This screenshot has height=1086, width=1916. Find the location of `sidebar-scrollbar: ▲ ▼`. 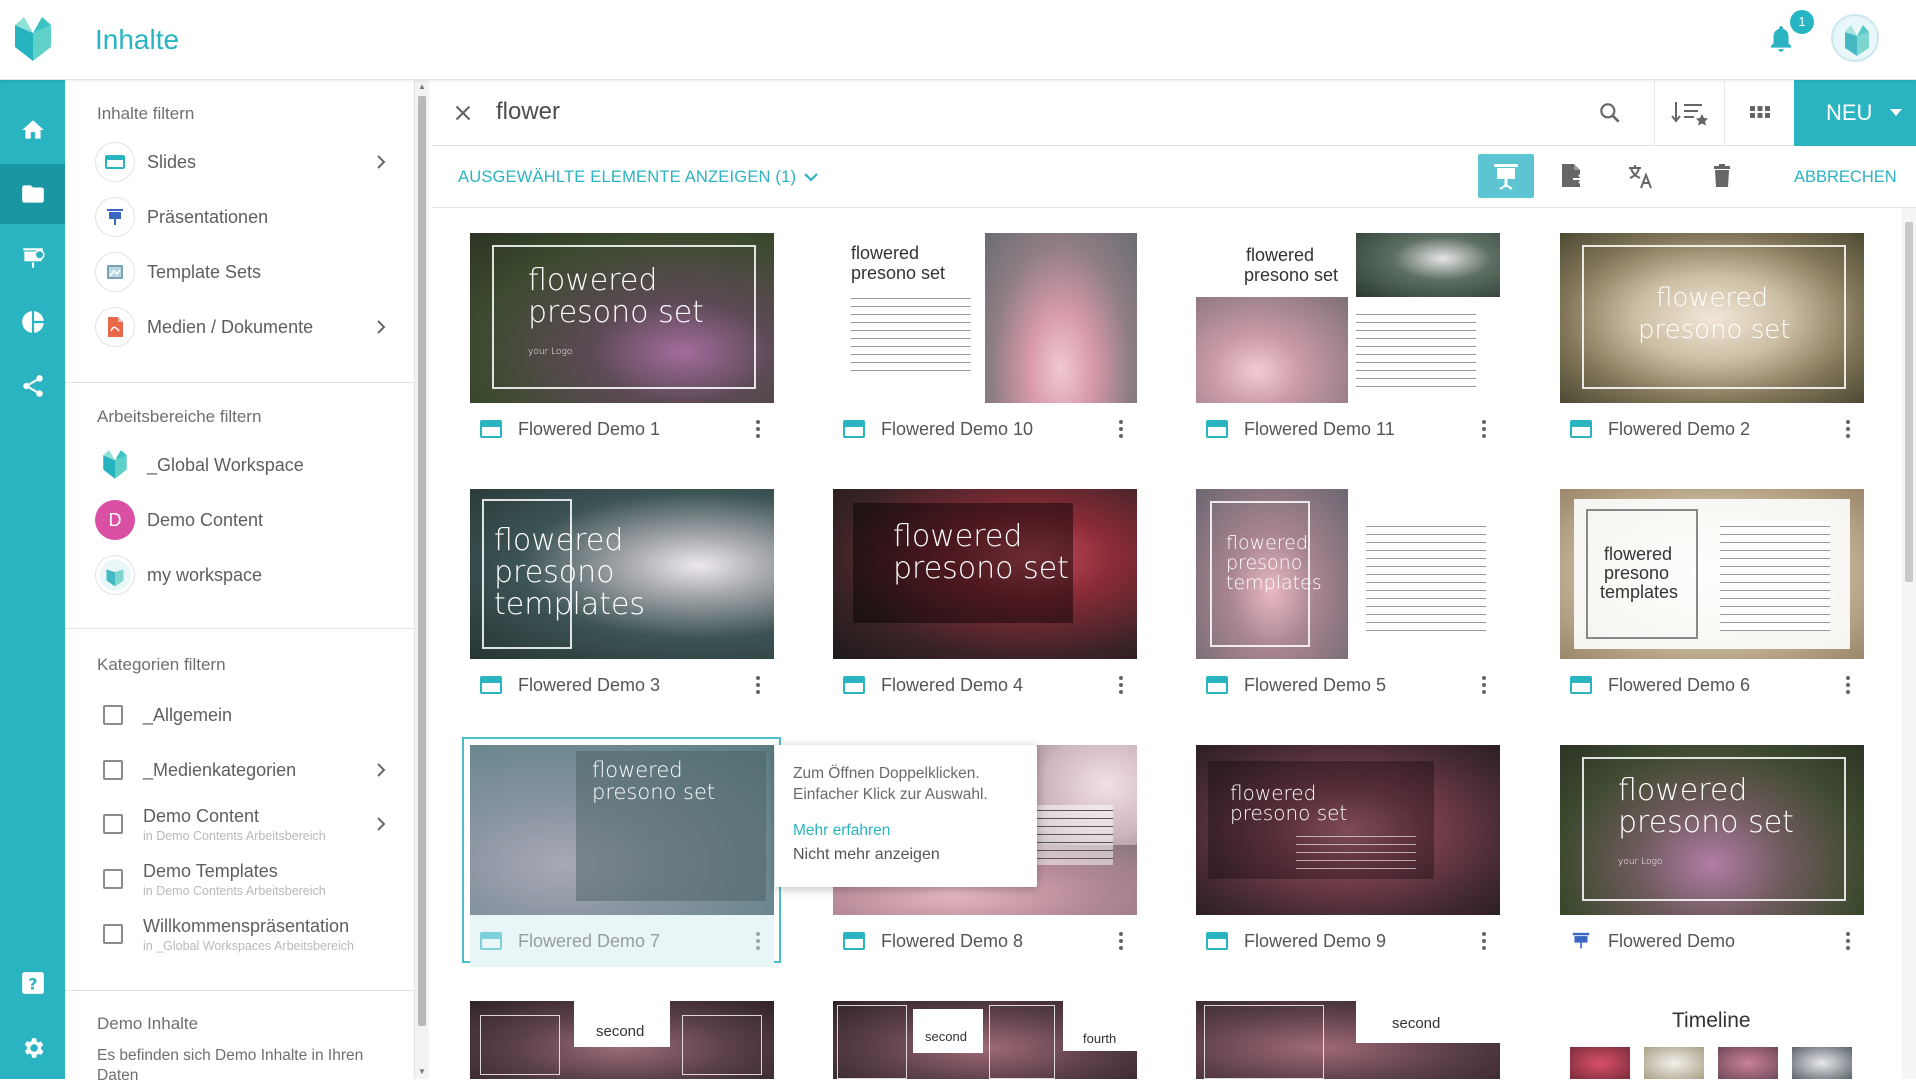

sidebar-scrollbar: ▲ ▼ is located at coordinates (422, 579).